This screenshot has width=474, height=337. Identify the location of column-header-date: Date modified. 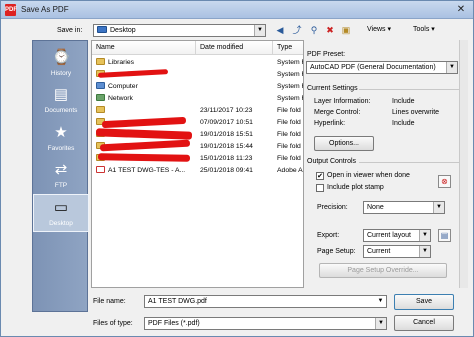
(234, 48).